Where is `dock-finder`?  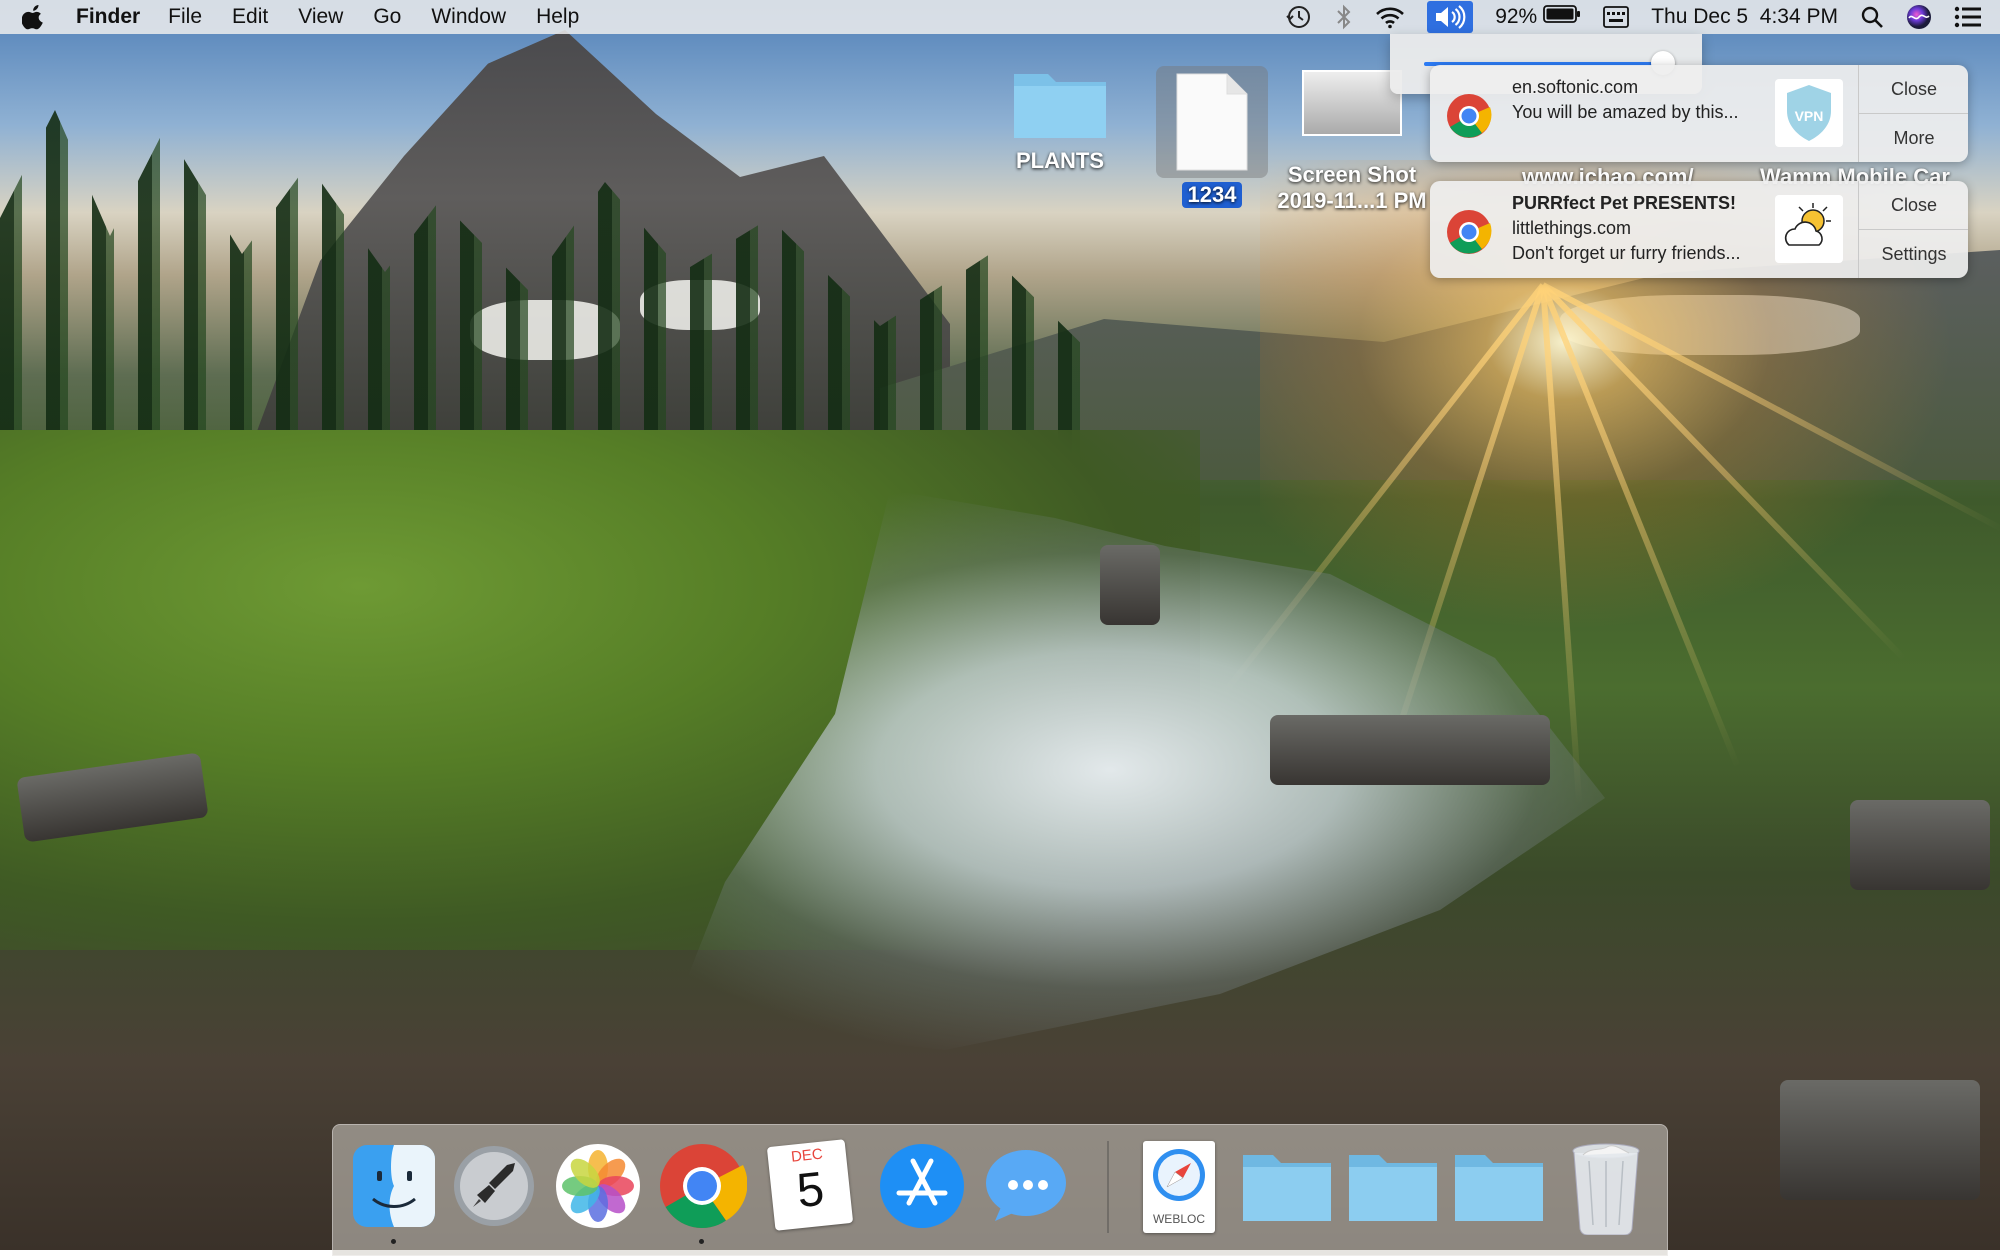
dock-finder is located at coordinates (394, 1186).